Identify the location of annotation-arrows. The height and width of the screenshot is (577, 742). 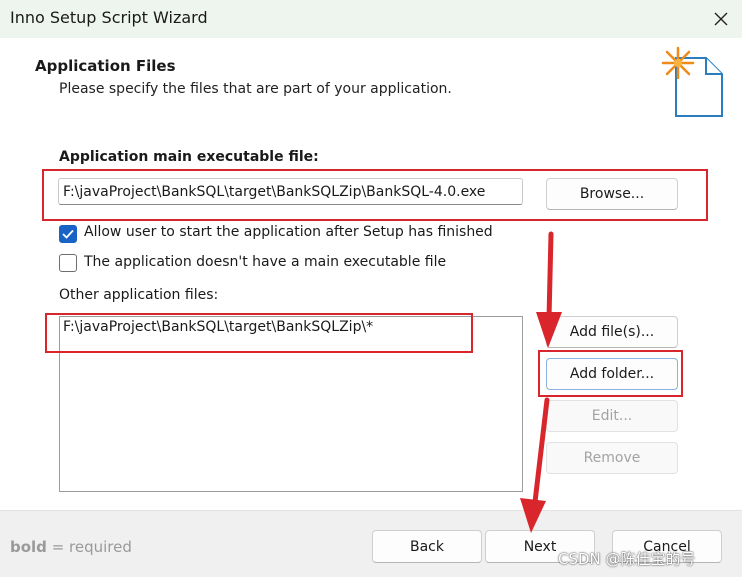
(541, 382).